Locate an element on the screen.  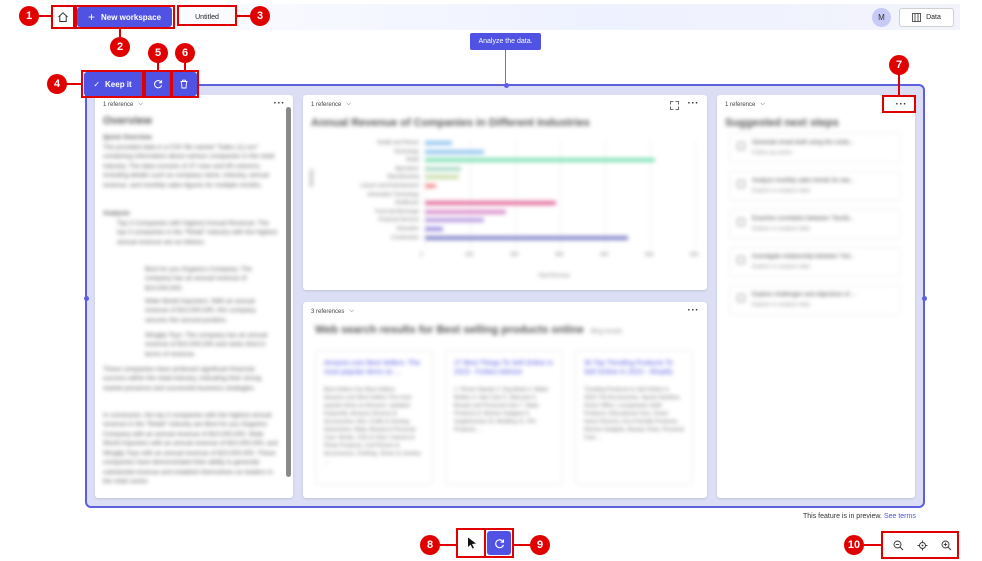
table-icon is located at coordinates (916, 17).